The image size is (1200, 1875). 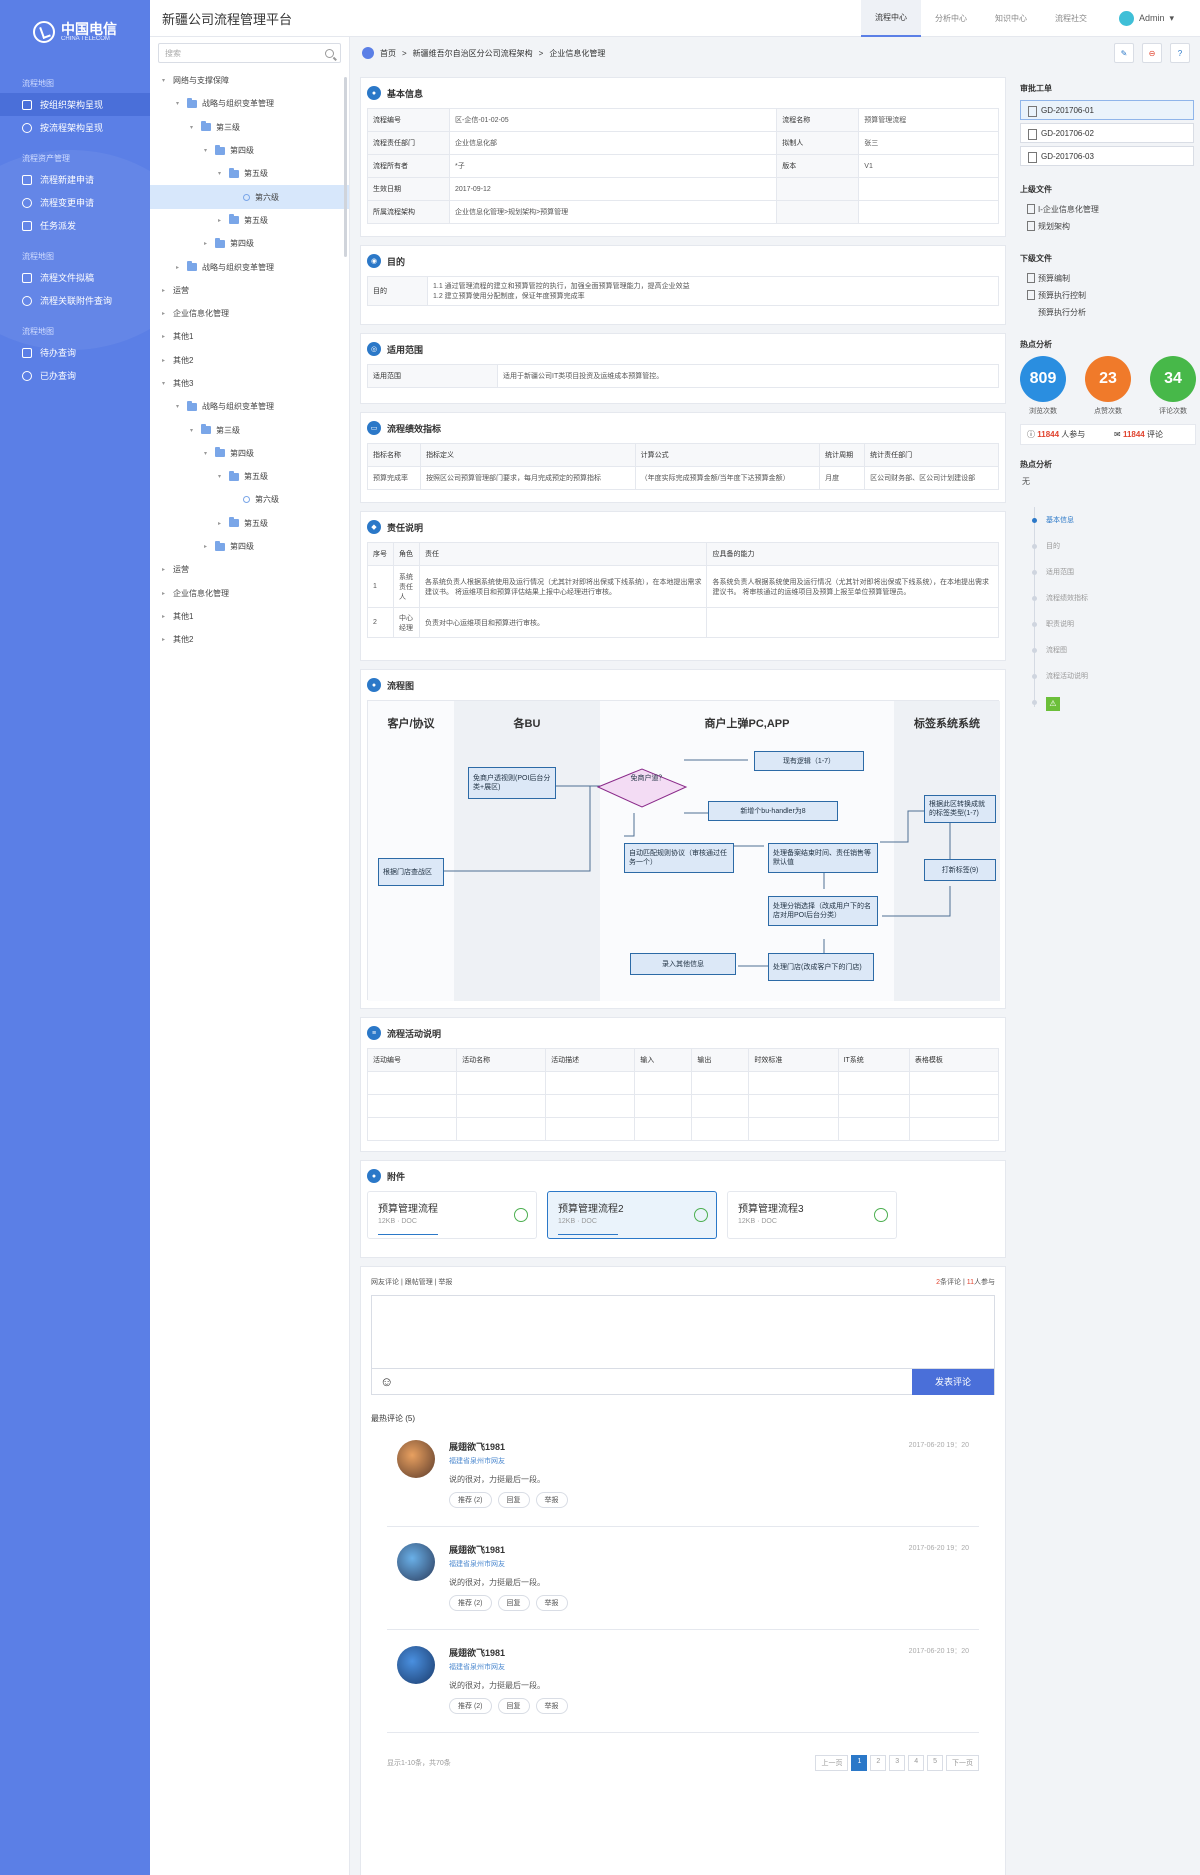 What do you see at coordinates (878, 1763) in the screenshot?
I see `page-button: 2` at bounding box center [878, 1763].